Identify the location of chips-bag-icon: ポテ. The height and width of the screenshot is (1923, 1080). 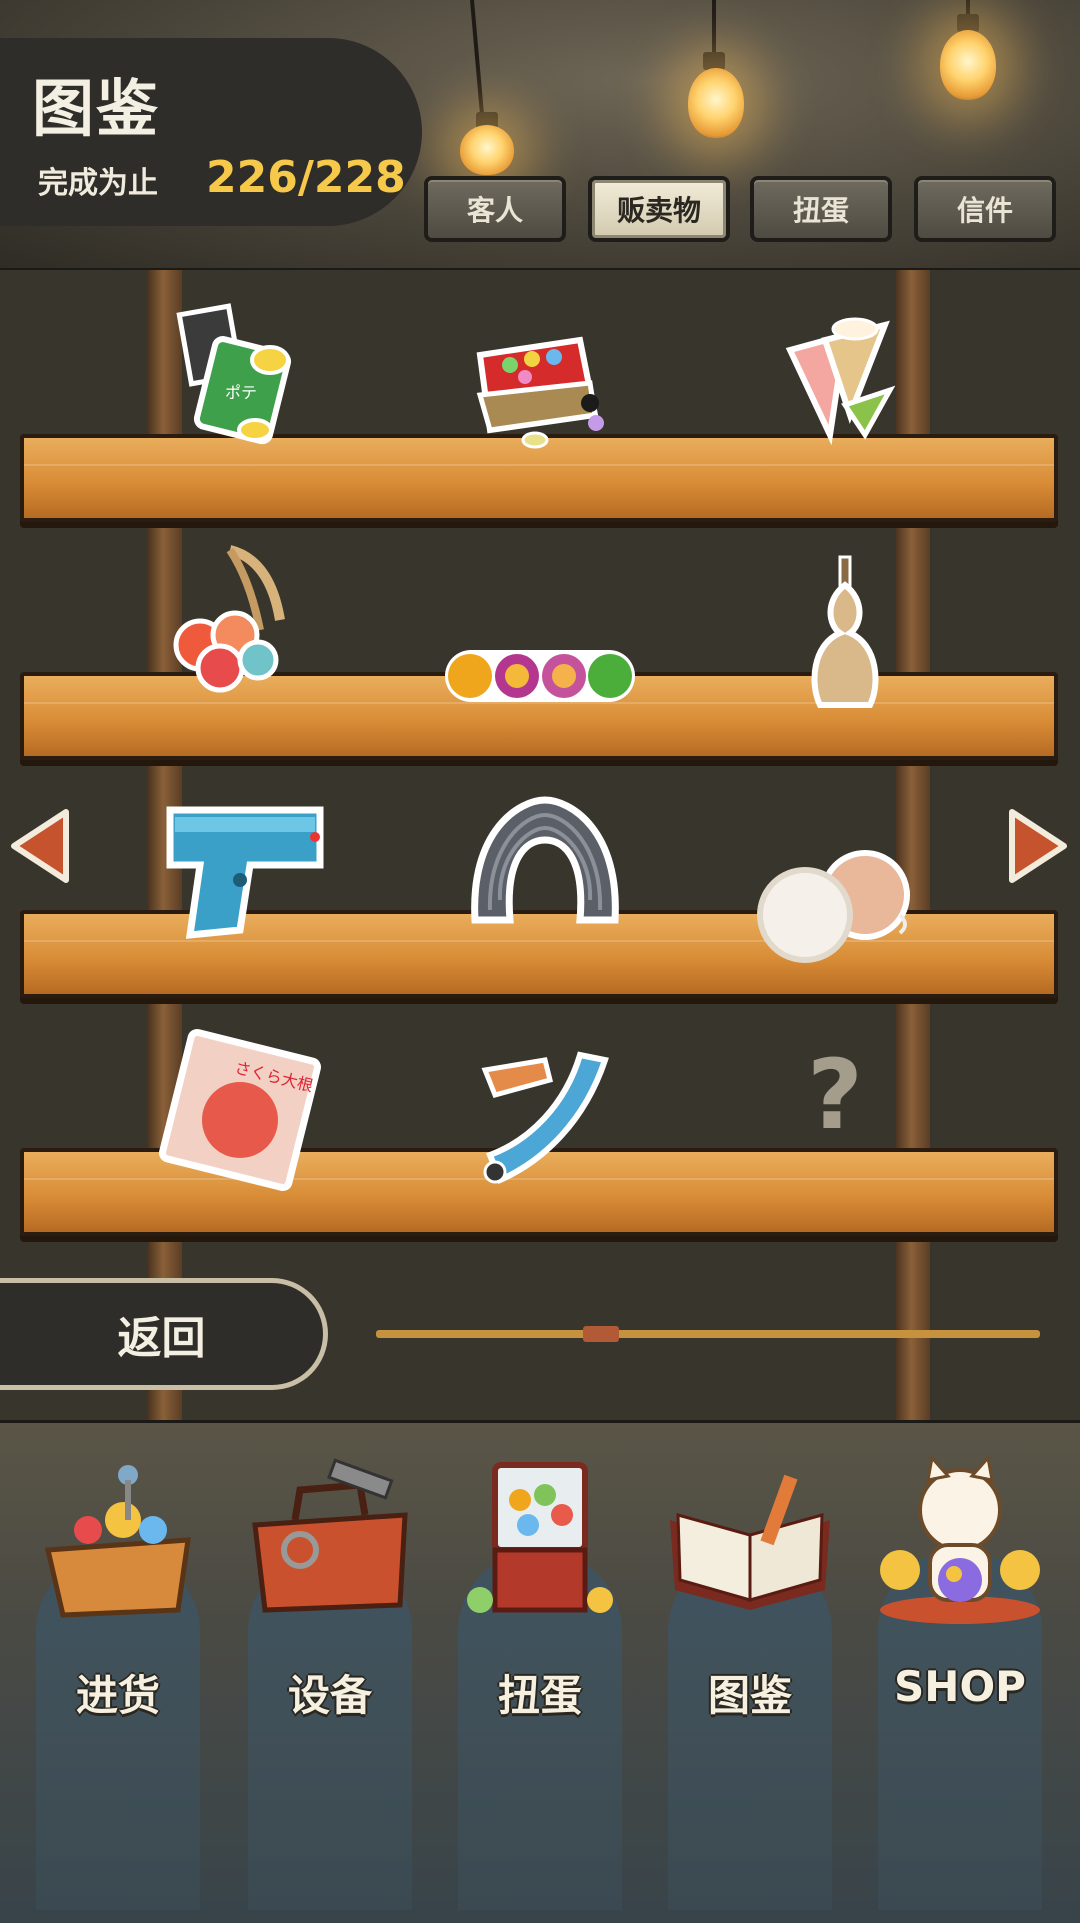
(240, 375).